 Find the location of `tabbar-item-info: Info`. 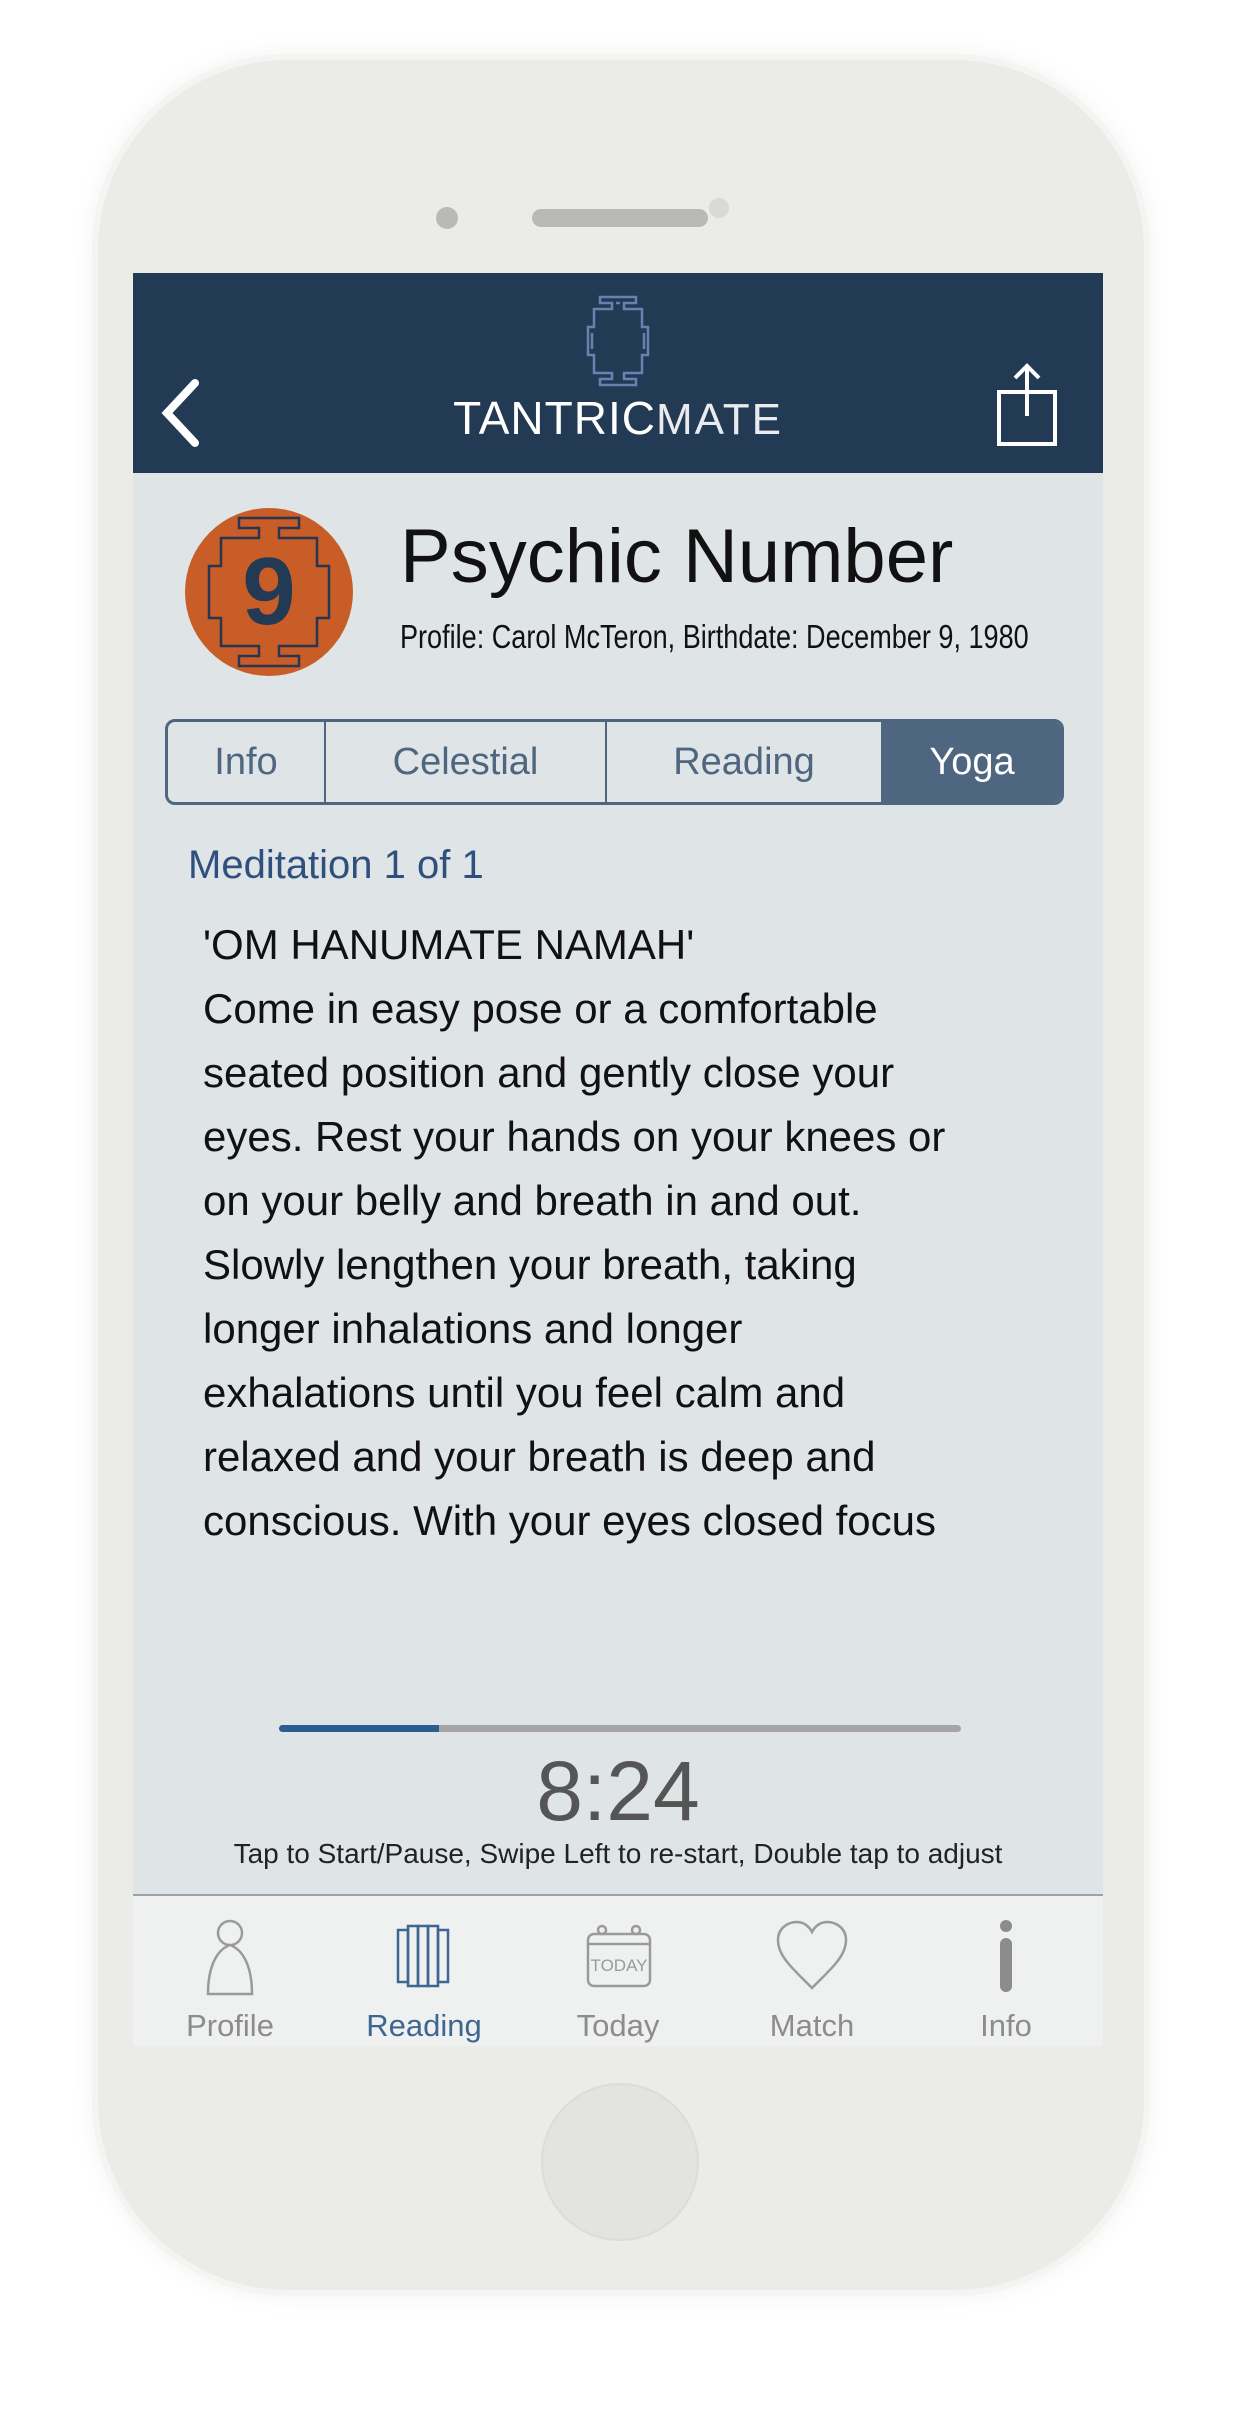

tabbar-item-info: Info is located at coordinates (1006, 1971).